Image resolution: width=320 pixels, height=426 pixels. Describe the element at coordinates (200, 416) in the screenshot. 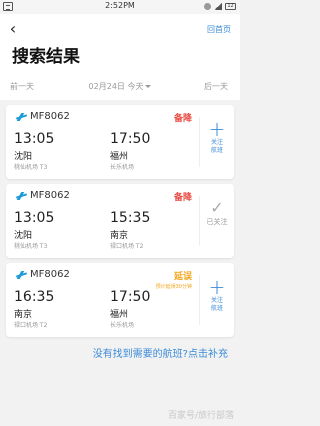

I see `watermark: 百家号/旅行部落` at that location.